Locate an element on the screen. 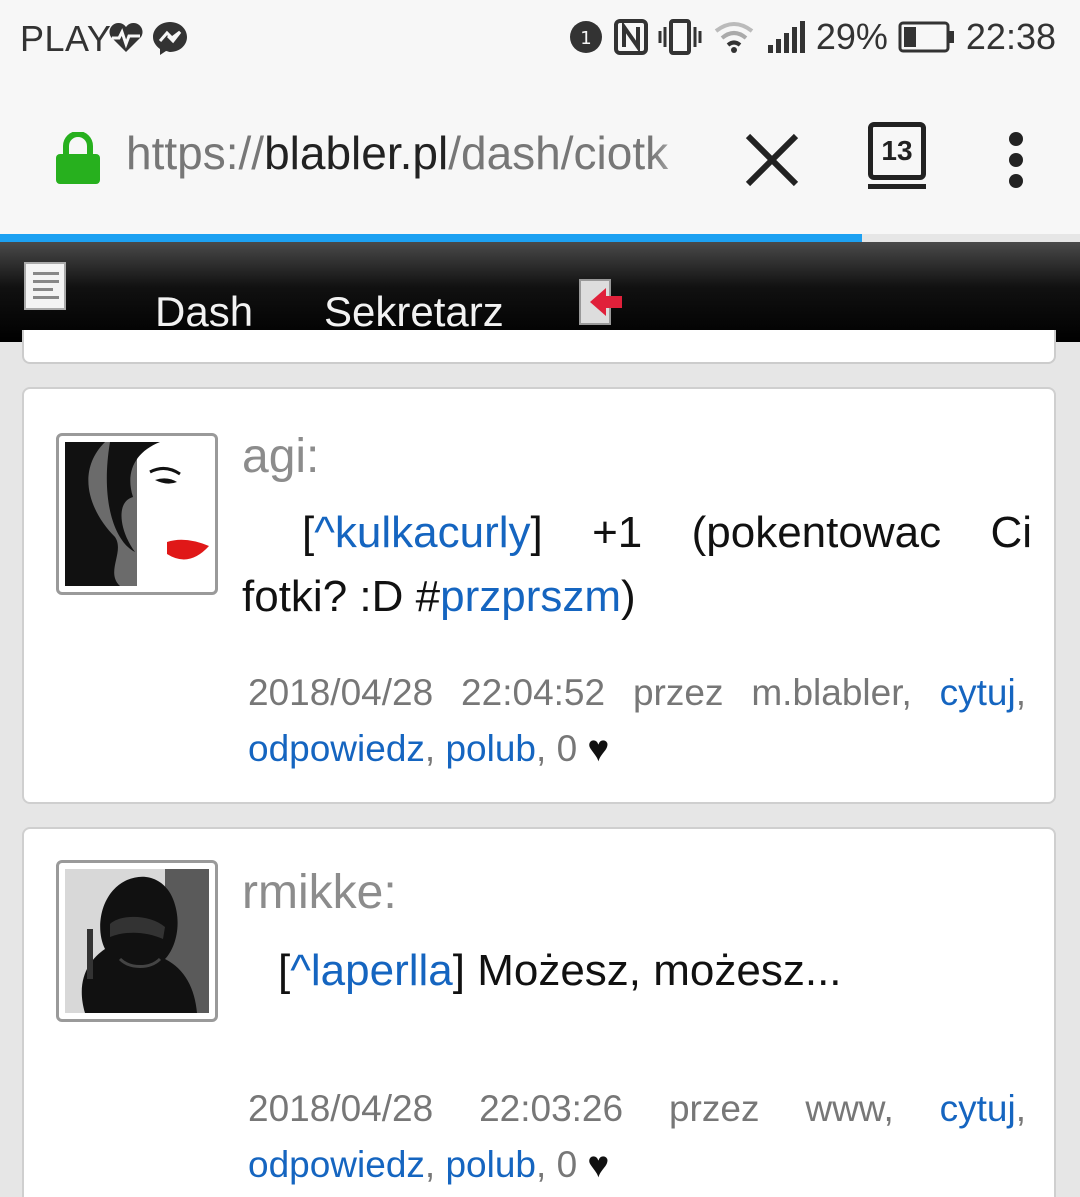  browser-toolbar: https://blabler.pl/dash/ciotk 13 is located at coordinates (540, 155).